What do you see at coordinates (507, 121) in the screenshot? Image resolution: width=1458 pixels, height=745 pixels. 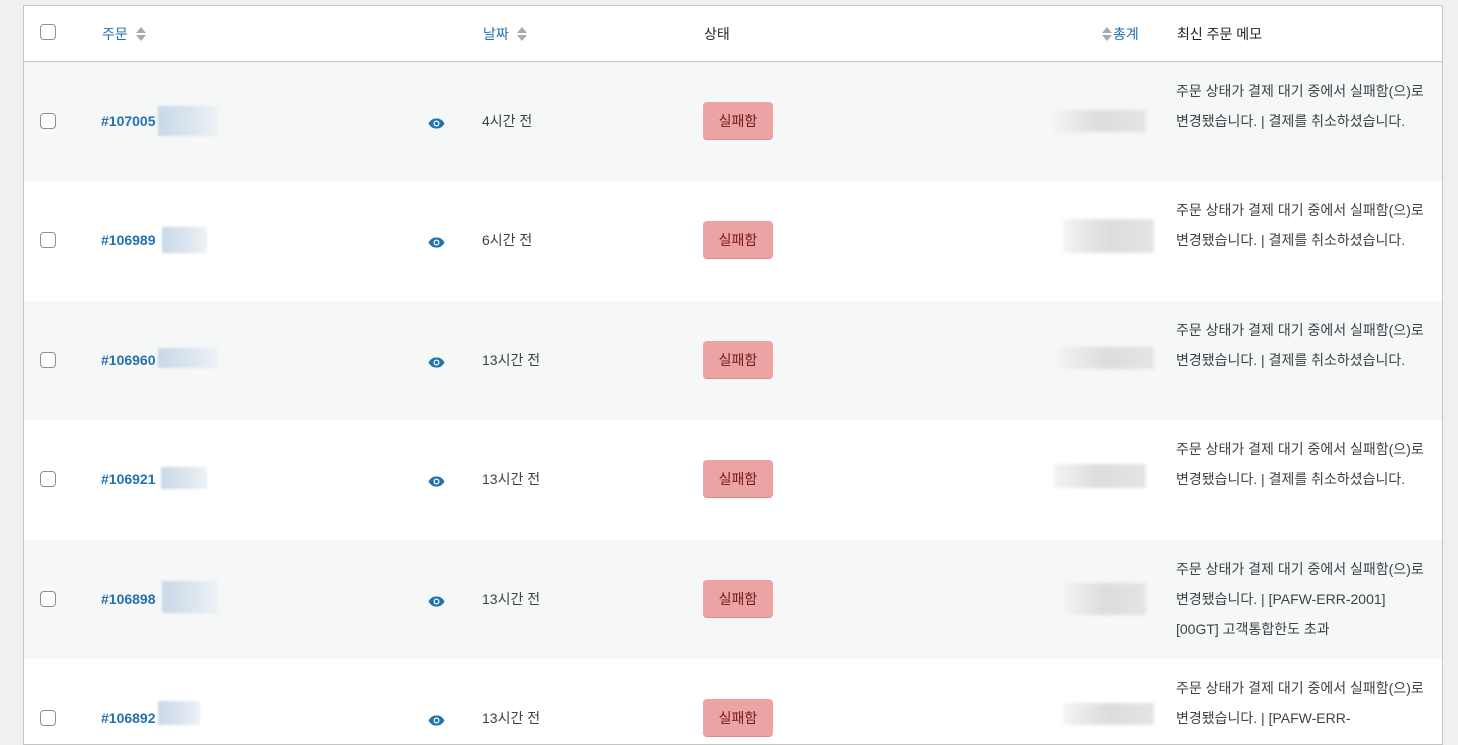 I see `order-date: 4시간 전` at bounding box center [507, 121].